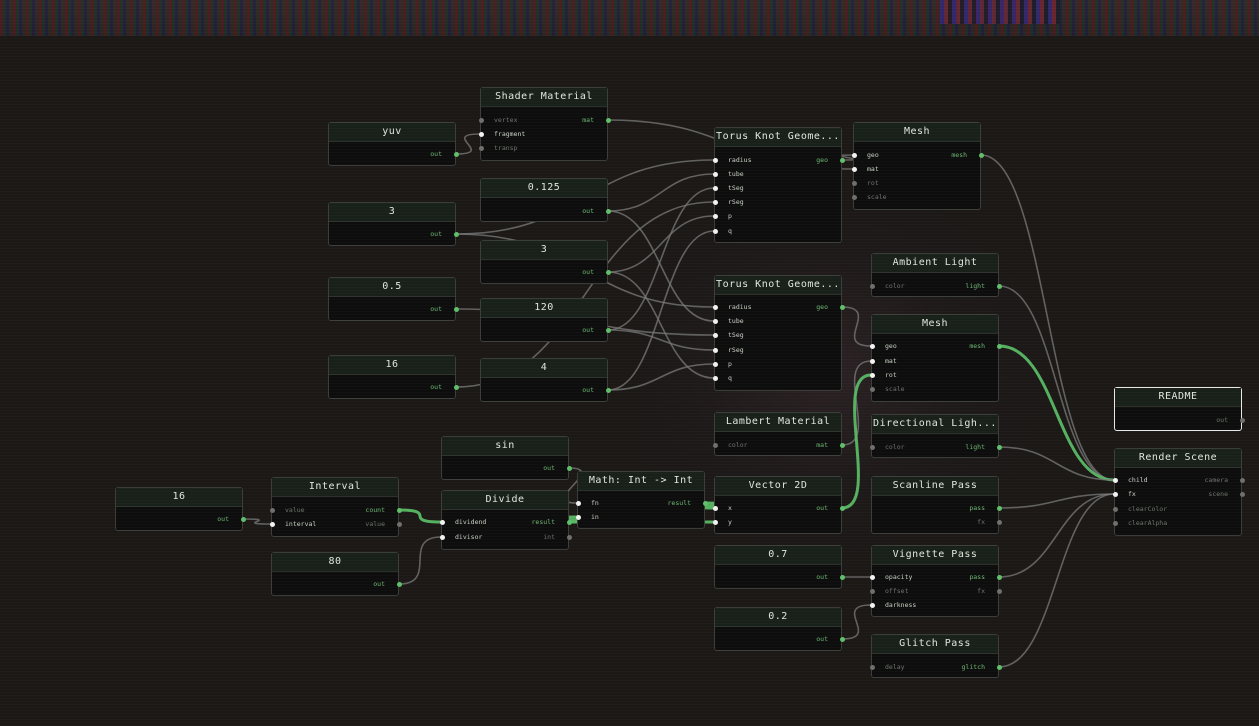 The width and height of the screenshot is (1259, 726). What do you see at coordinates (180, 509) in the screenshot?
I see `node-value-16b: 16 out` at bounding box center [180, 509].